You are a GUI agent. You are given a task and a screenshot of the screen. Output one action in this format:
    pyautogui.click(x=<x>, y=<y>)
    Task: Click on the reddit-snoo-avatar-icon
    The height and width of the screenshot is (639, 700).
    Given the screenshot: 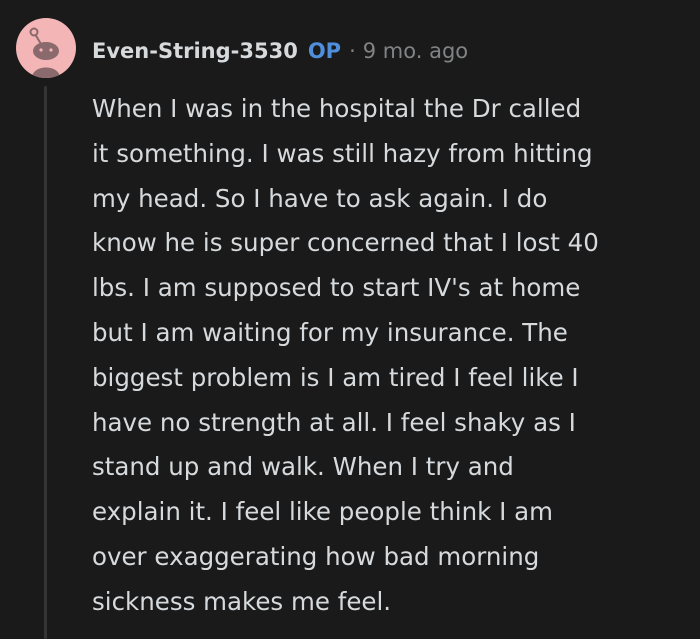 What is the action you would take?
    pyautogui.click(x=44, y=52)
    